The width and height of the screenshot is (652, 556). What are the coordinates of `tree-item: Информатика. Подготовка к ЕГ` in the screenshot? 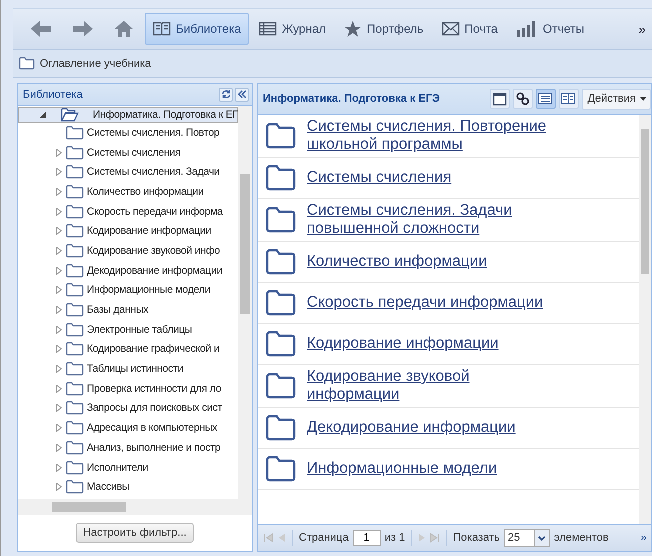 It's located at (128, 115).